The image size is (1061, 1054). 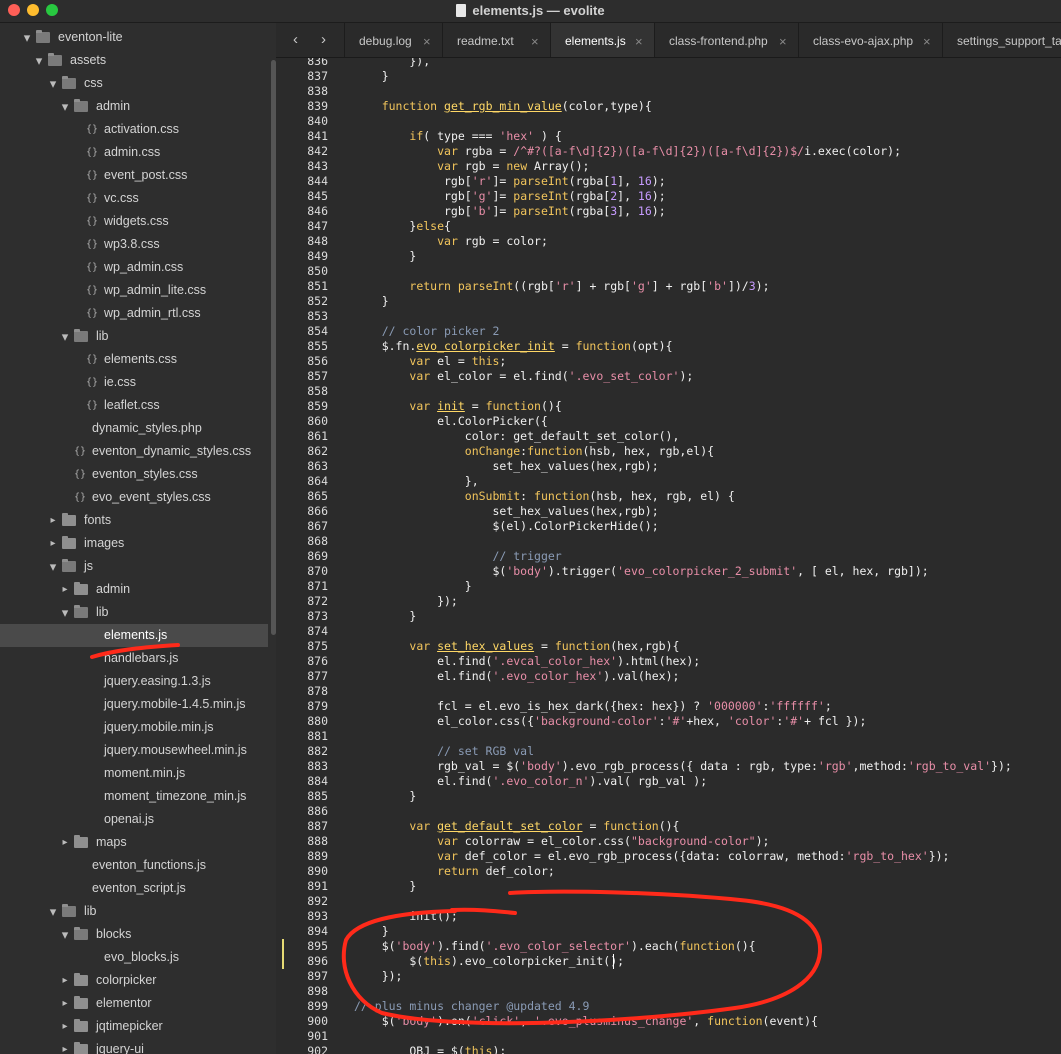 What do you see at coordinates (134, 635) in the screenshot?
I see `tree-row: elements.js` at bounding box center [134, 635].